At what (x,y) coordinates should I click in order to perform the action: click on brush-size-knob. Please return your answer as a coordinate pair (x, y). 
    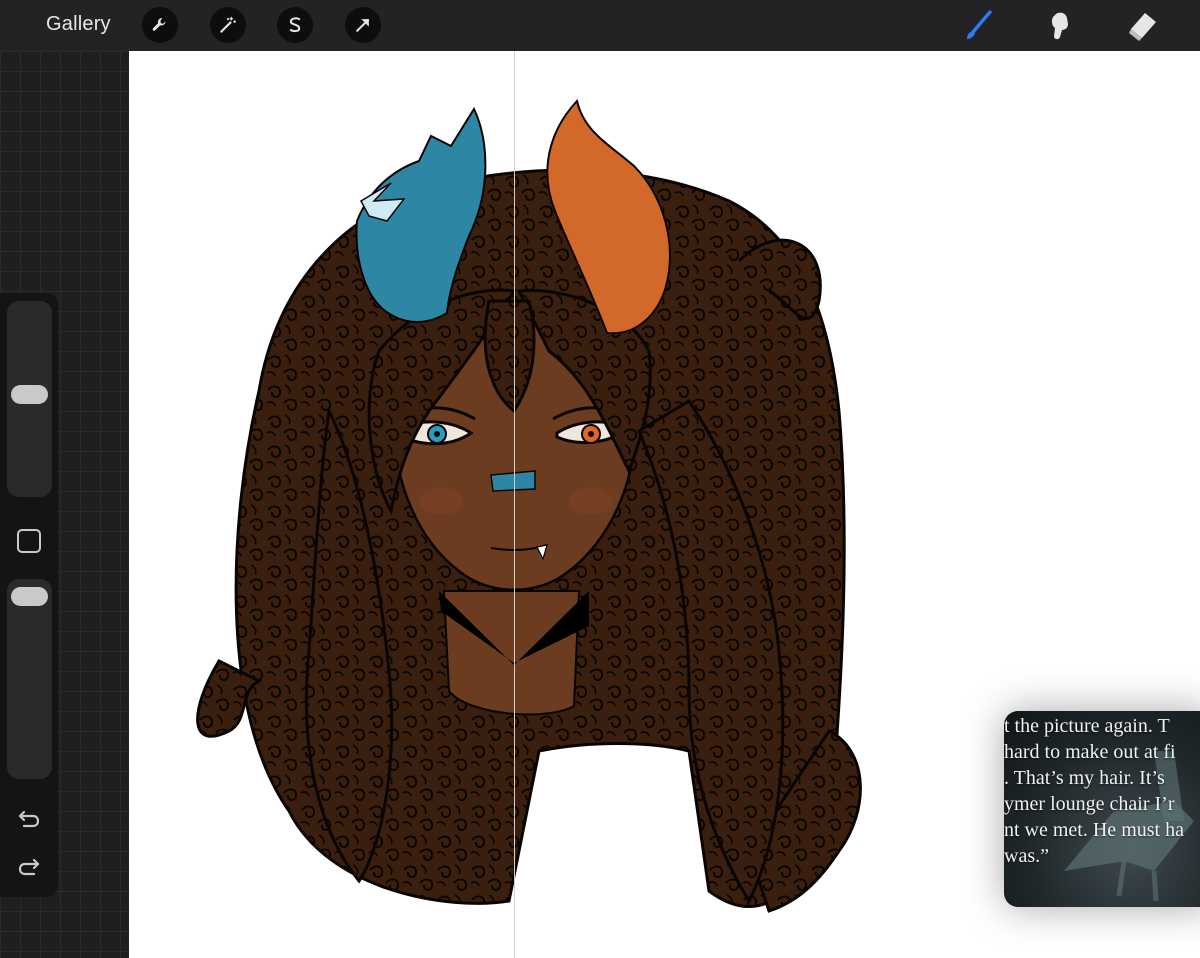
    Looking at the image, I should click on (29, 394).